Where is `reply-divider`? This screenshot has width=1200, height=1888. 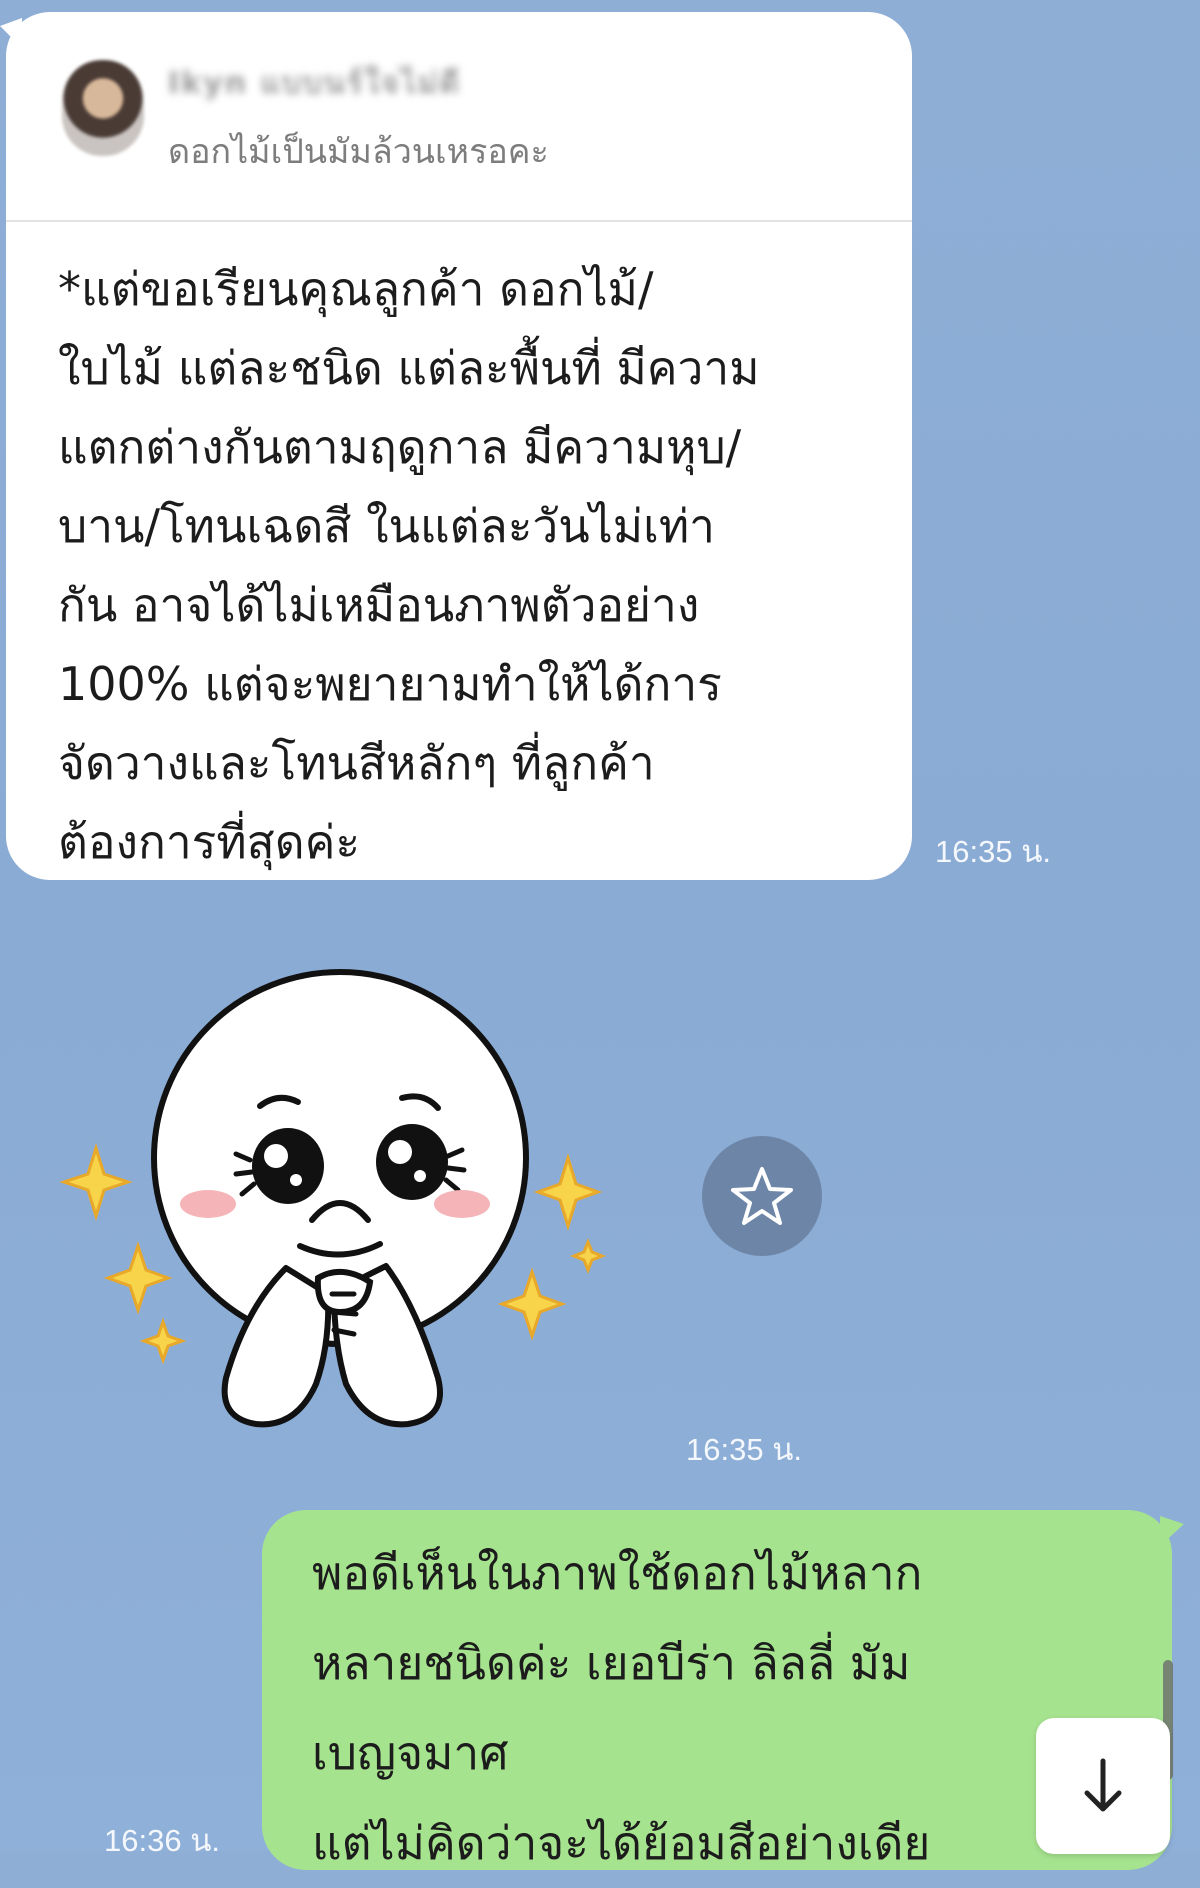 reply-divider is located at coordinates (459, 221).